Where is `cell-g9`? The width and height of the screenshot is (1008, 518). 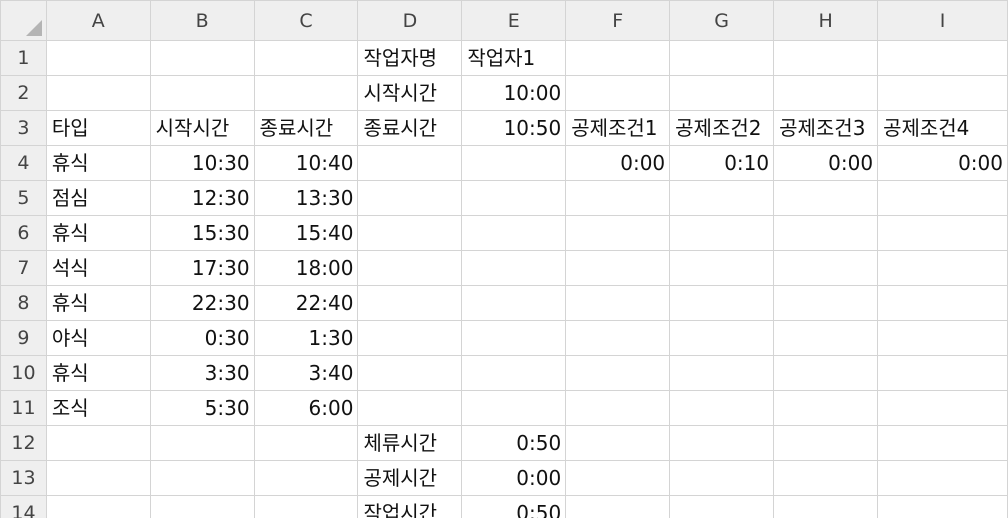 cell-g9 is located at coordinates (722, 338).